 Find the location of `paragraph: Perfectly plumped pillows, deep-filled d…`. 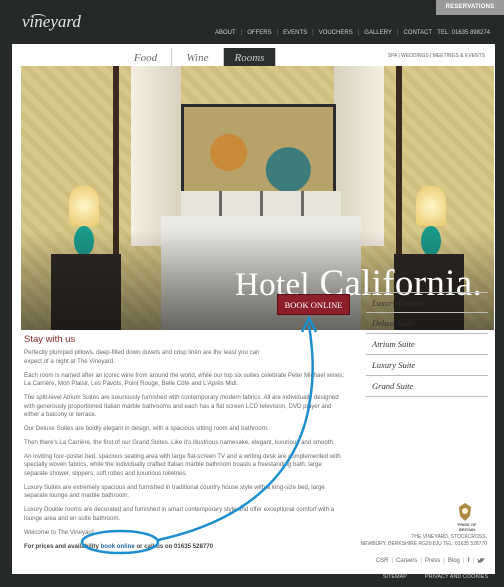

paragraph: Perfectly plumped pillows, deep-filled d… is located at coordinates (142, 357).